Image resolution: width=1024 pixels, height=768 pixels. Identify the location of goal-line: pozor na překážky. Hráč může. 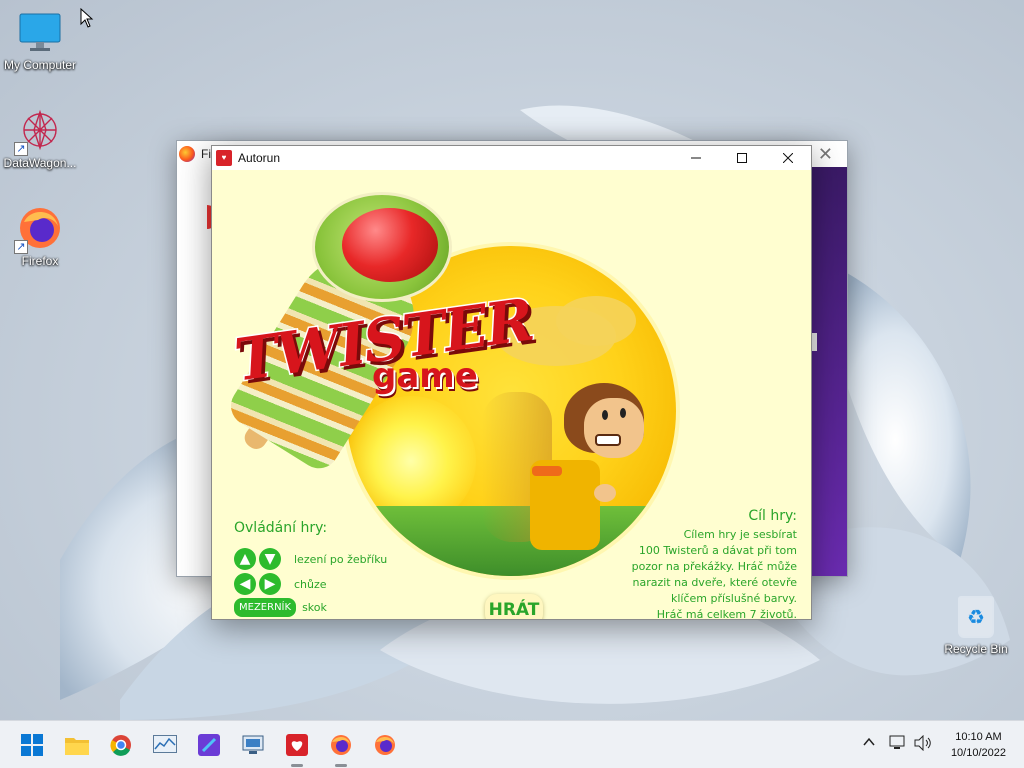
(714, 566).